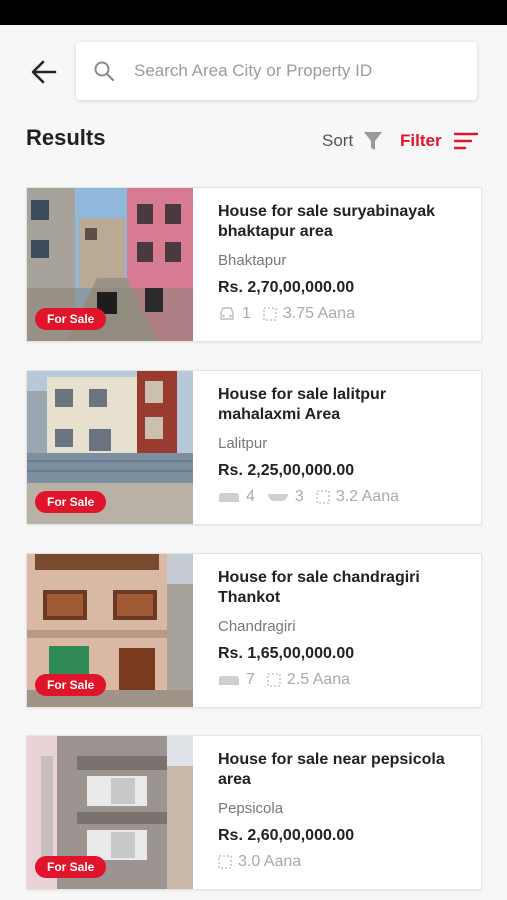  Describe the element at coordinates (253, 12) in the screenshot. I see `status-bar` at that location.